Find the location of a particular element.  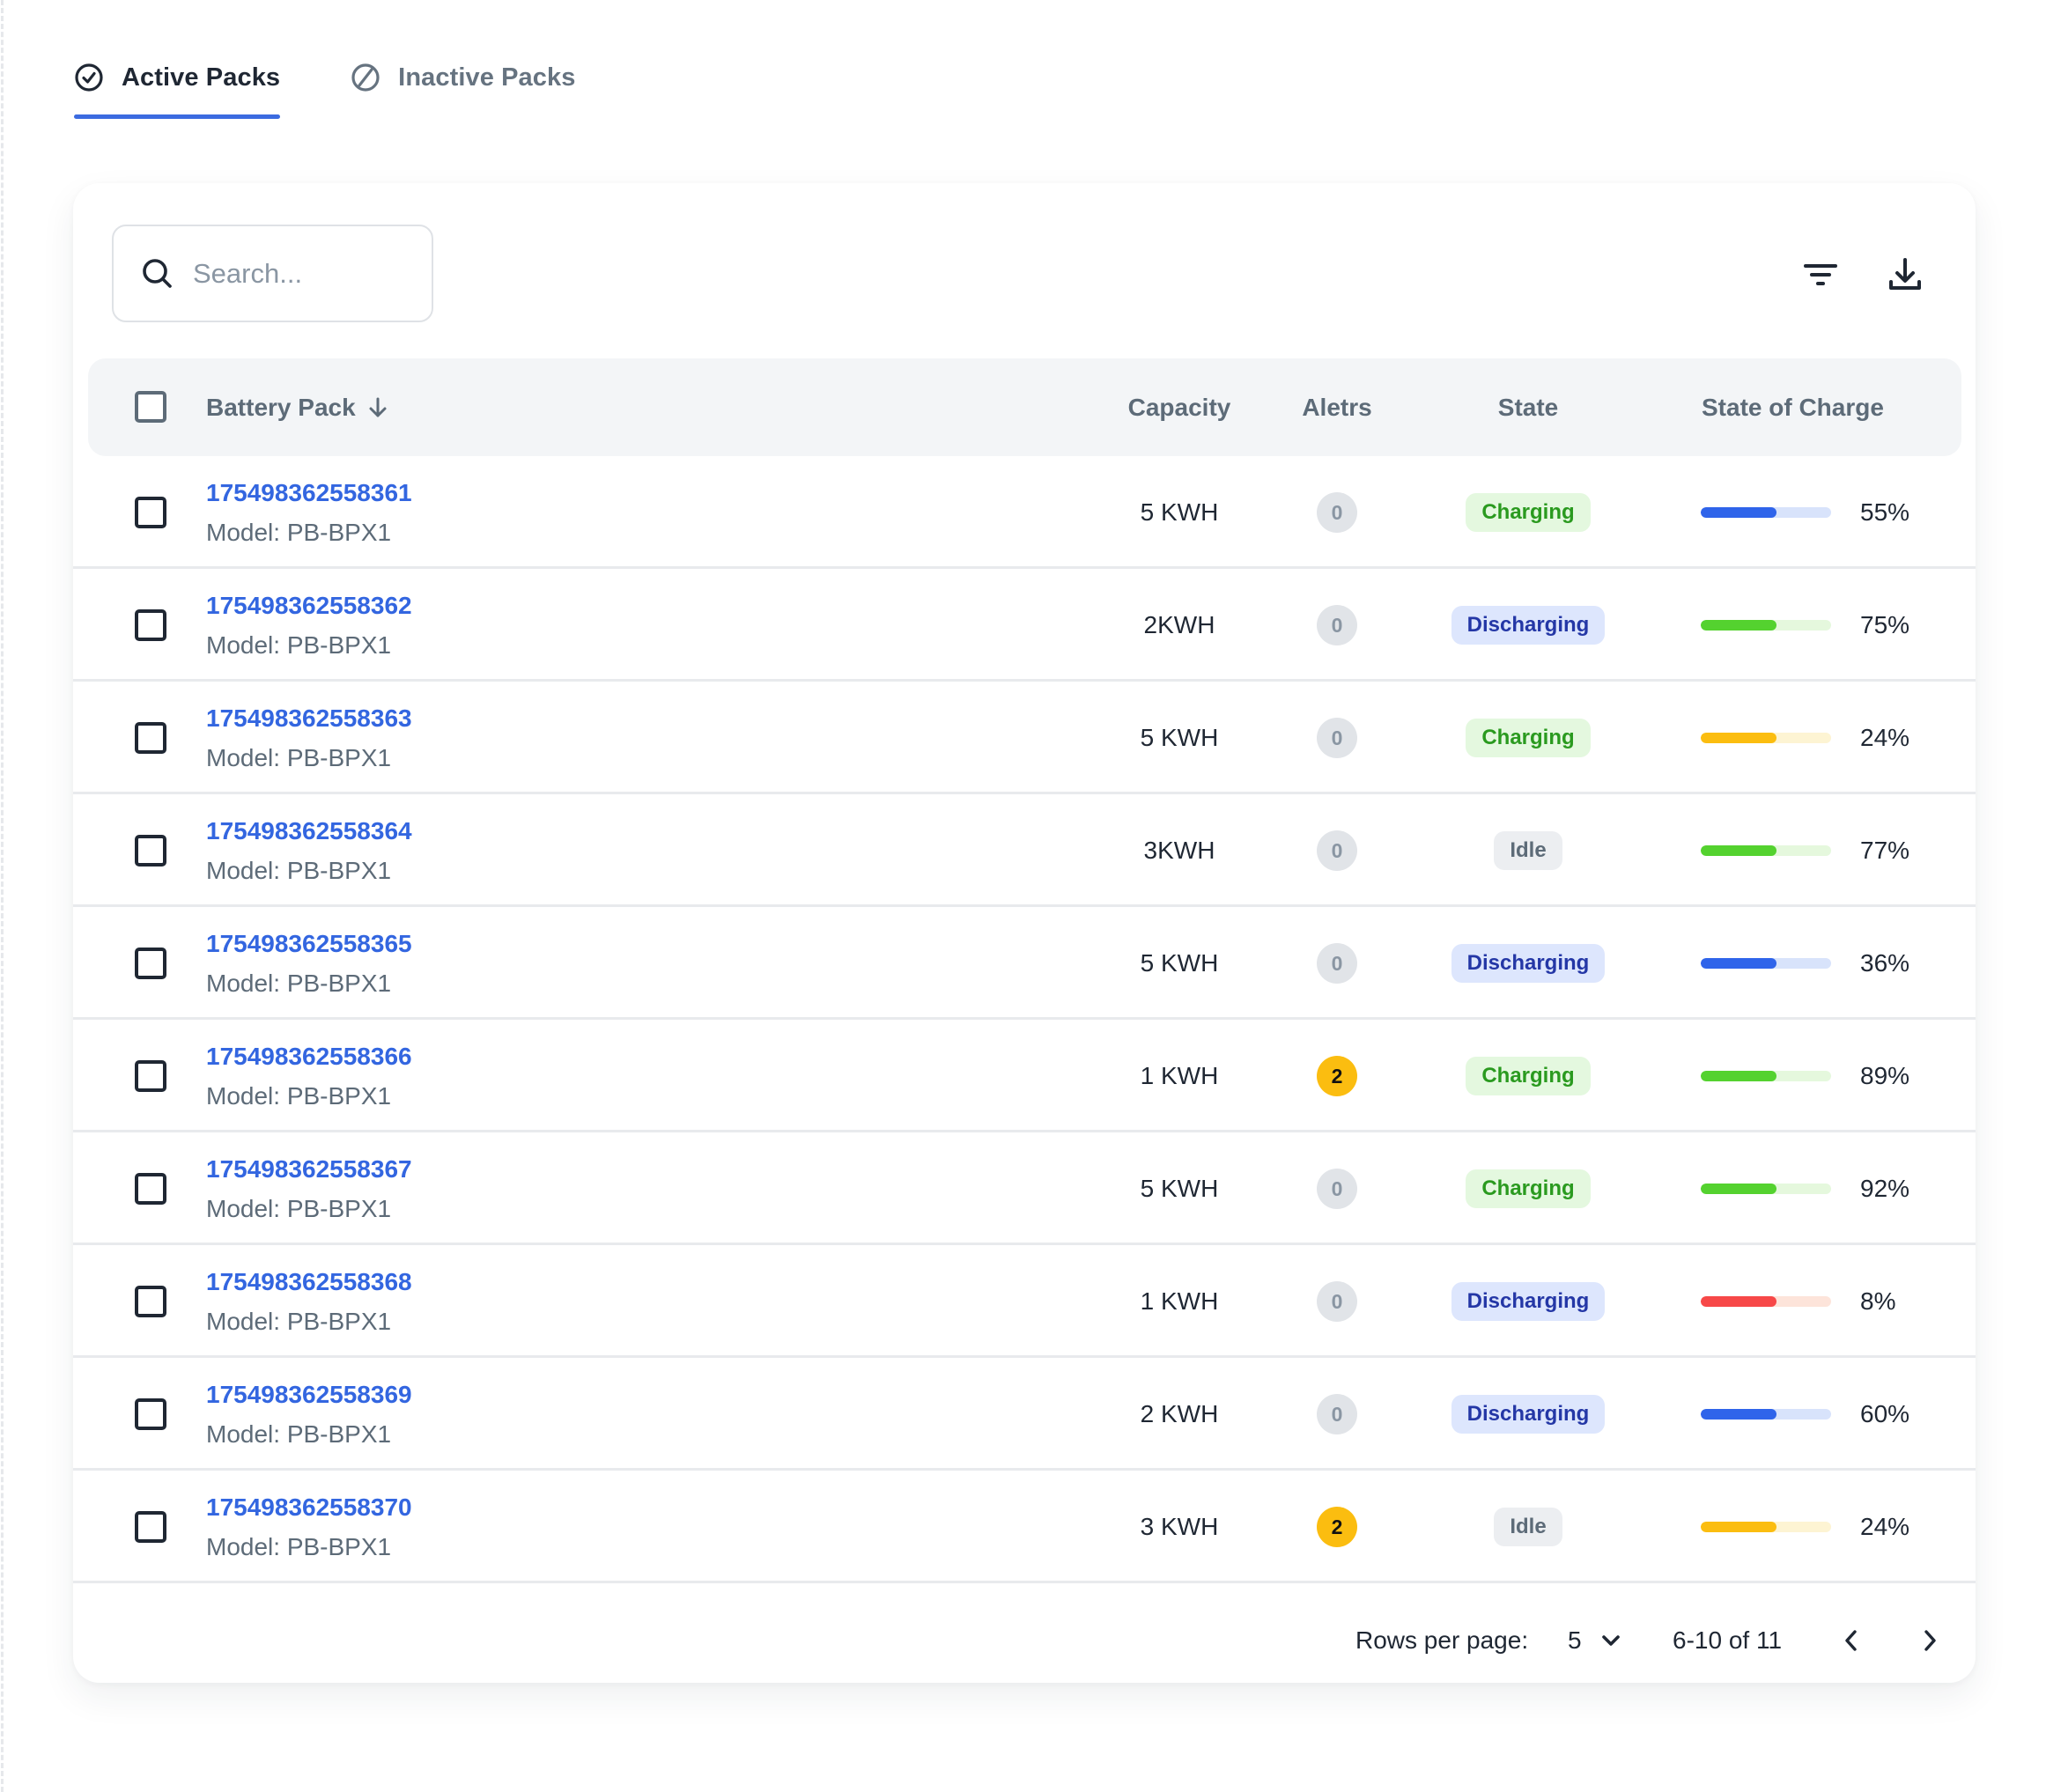

state-of-charge-cell: 92% is located at coordinates (1815, 1188).